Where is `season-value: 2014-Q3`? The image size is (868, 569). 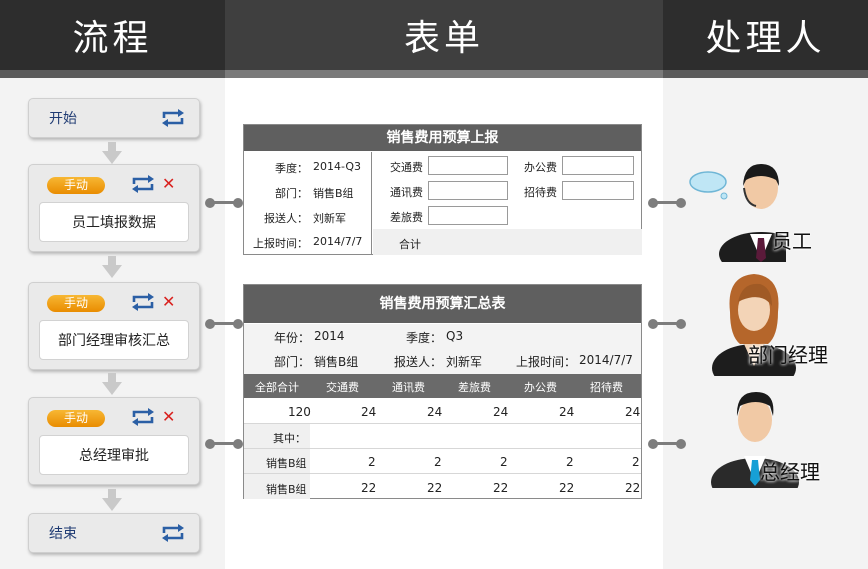
season-value: 2014-Q3 is located at coordinates (337, 166).